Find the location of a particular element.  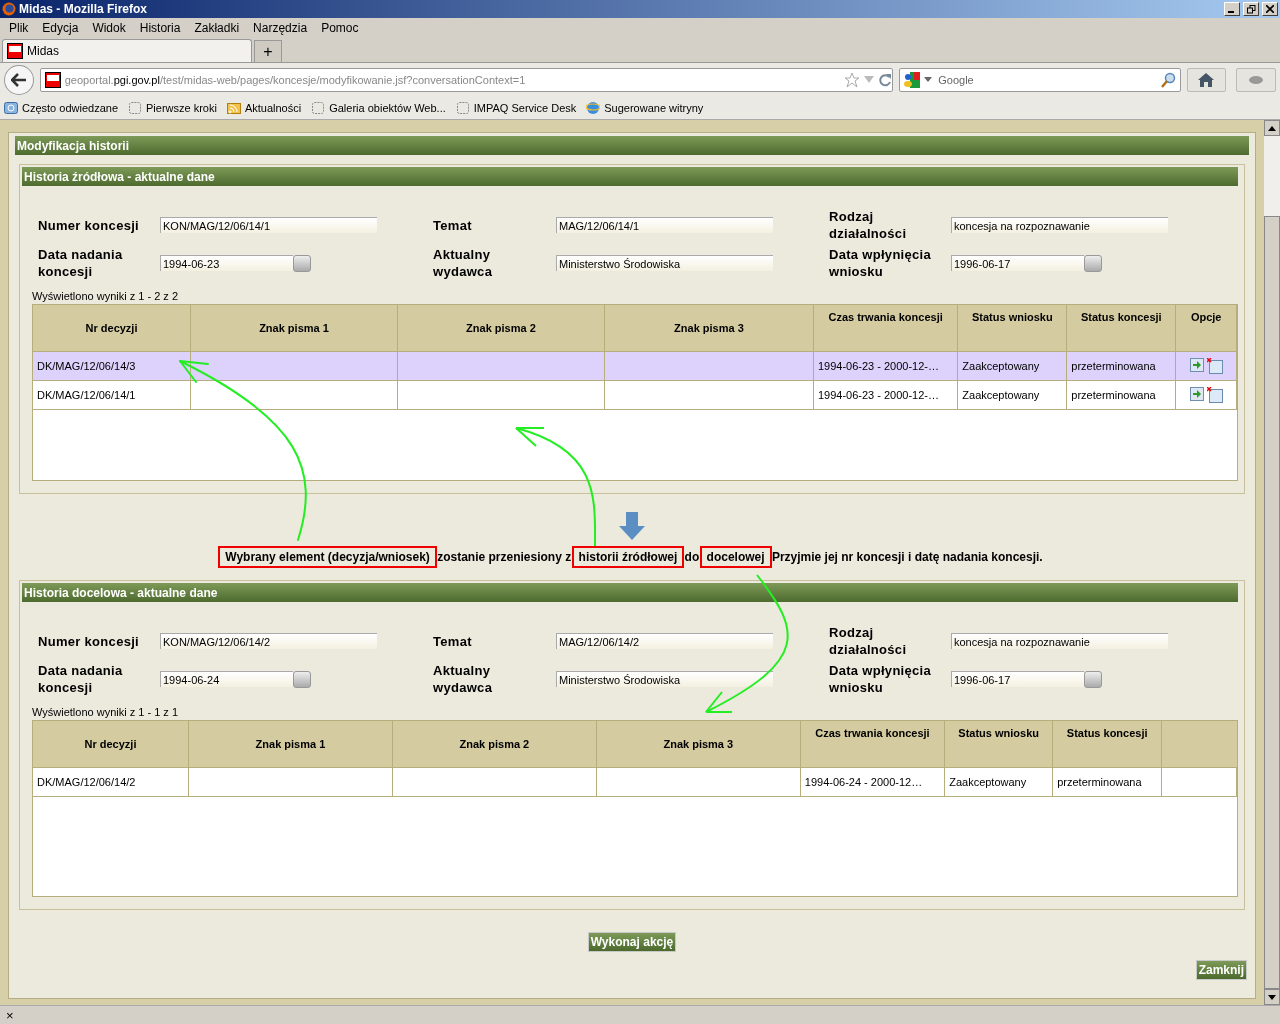

menu-item: Edycja is located at coordinates (60, 28).